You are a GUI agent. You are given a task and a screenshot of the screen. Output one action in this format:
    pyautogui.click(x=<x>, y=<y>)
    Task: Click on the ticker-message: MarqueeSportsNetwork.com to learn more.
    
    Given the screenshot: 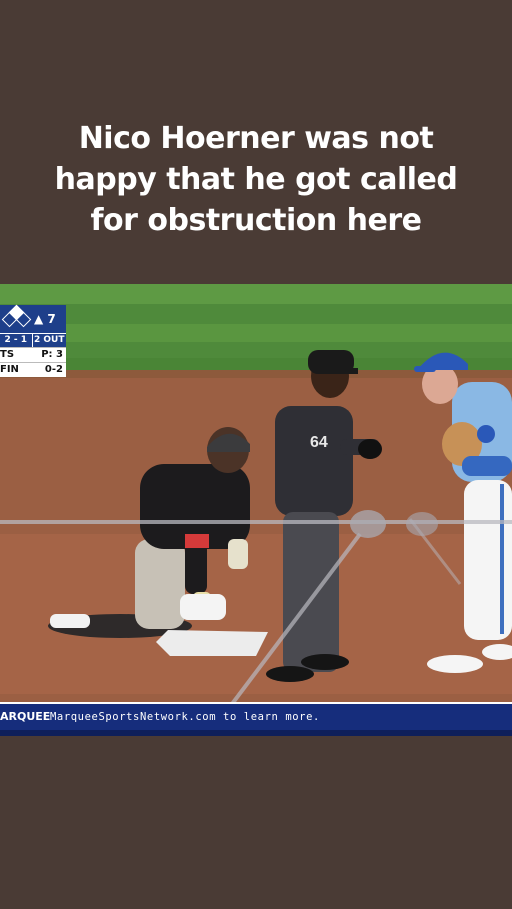 What is the action you would take?
    pyautogui.click(x=185, y=717)
    